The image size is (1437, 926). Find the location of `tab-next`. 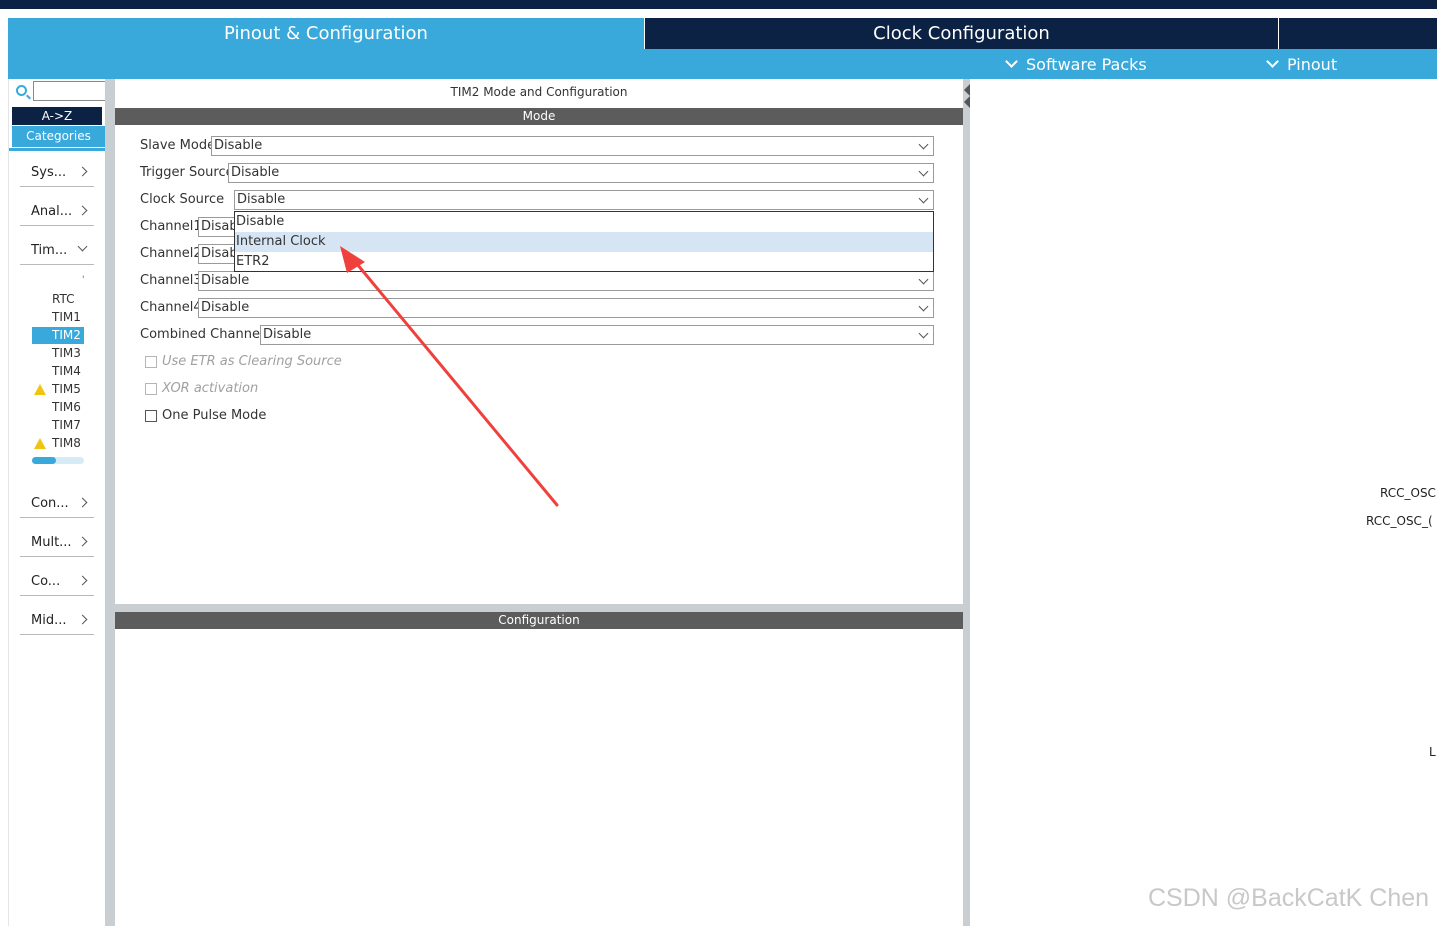

tab-next is located at coordinates (1358, 33).